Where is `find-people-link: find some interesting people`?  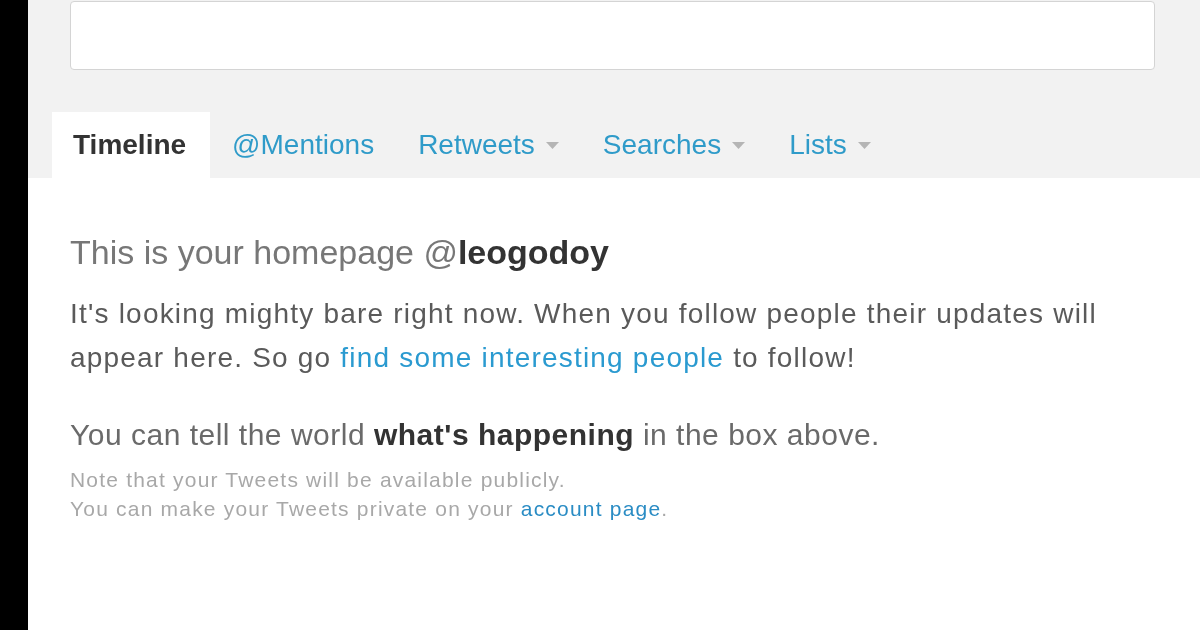
find-people-link: find some interesting people is located at coordinates (532, 357).